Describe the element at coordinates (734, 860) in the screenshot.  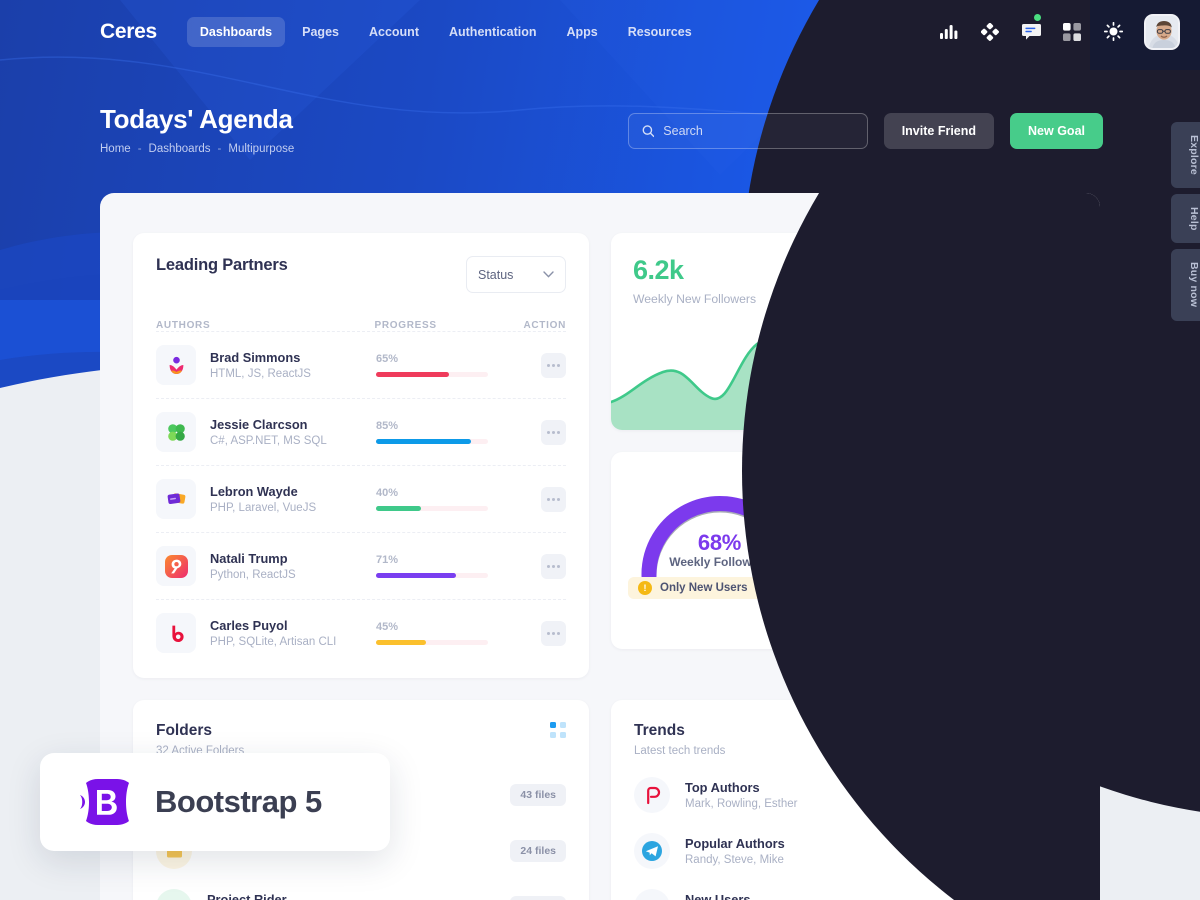
I see `trend-sub: Randy, Steve, Mike` at that location.